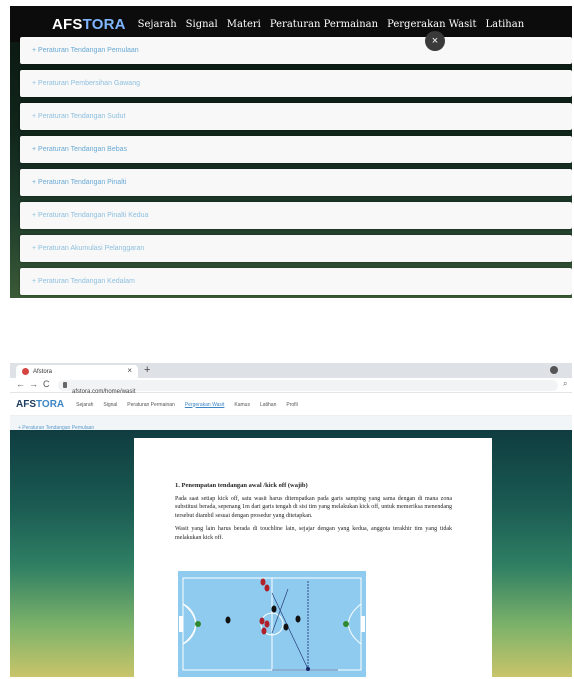 Image resolution: width=574 pixels, height=679 pixels. I want to click on accordion-item: + Peraturan Tendangan Sudut, so click(296, 116).